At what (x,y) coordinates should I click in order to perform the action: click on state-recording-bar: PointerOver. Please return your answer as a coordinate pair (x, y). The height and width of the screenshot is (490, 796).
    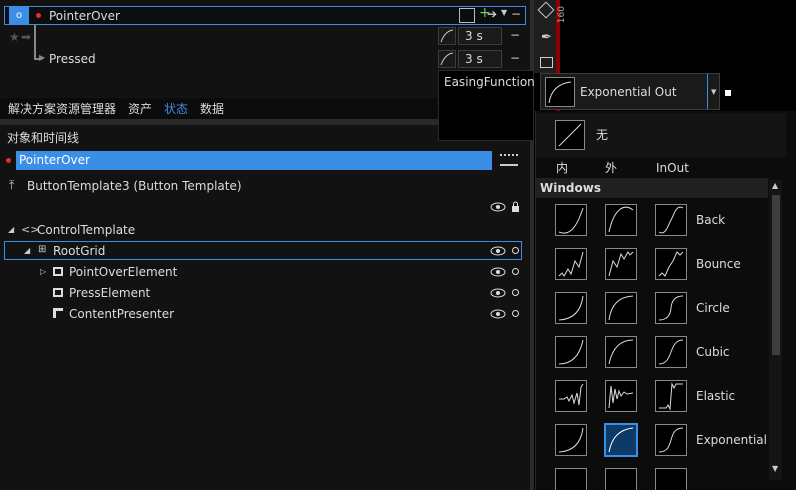
    Looking at the image, I should click on (254, 160).